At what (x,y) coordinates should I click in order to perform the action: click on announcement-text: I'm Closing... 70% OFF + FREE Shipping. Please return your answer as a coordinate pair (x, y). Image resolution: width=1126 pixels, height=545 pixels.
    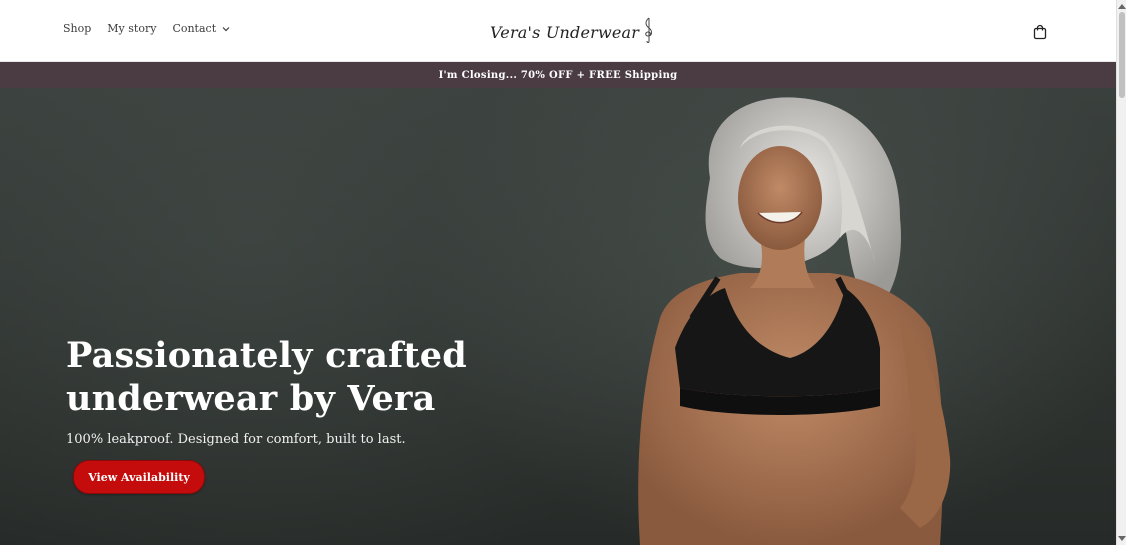
    Looking at the image, I should click on (558, 75).